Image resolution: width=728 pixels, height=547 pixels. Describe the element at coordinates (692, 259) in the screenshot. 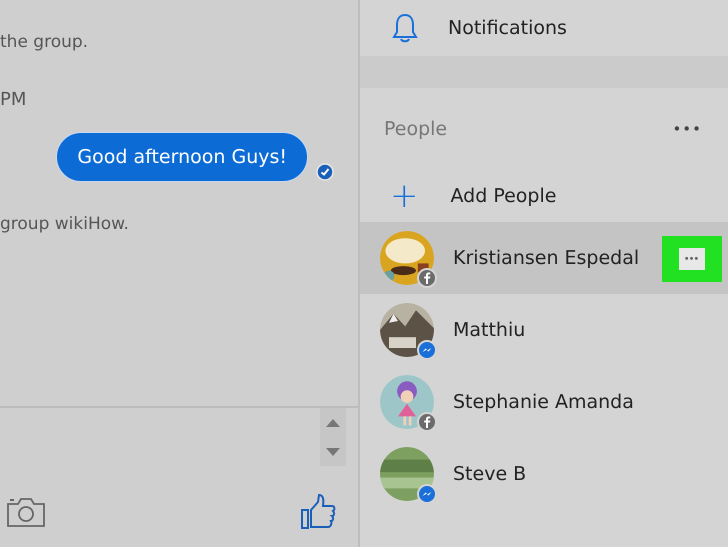

I see `row-menu-button: •••` at that location.